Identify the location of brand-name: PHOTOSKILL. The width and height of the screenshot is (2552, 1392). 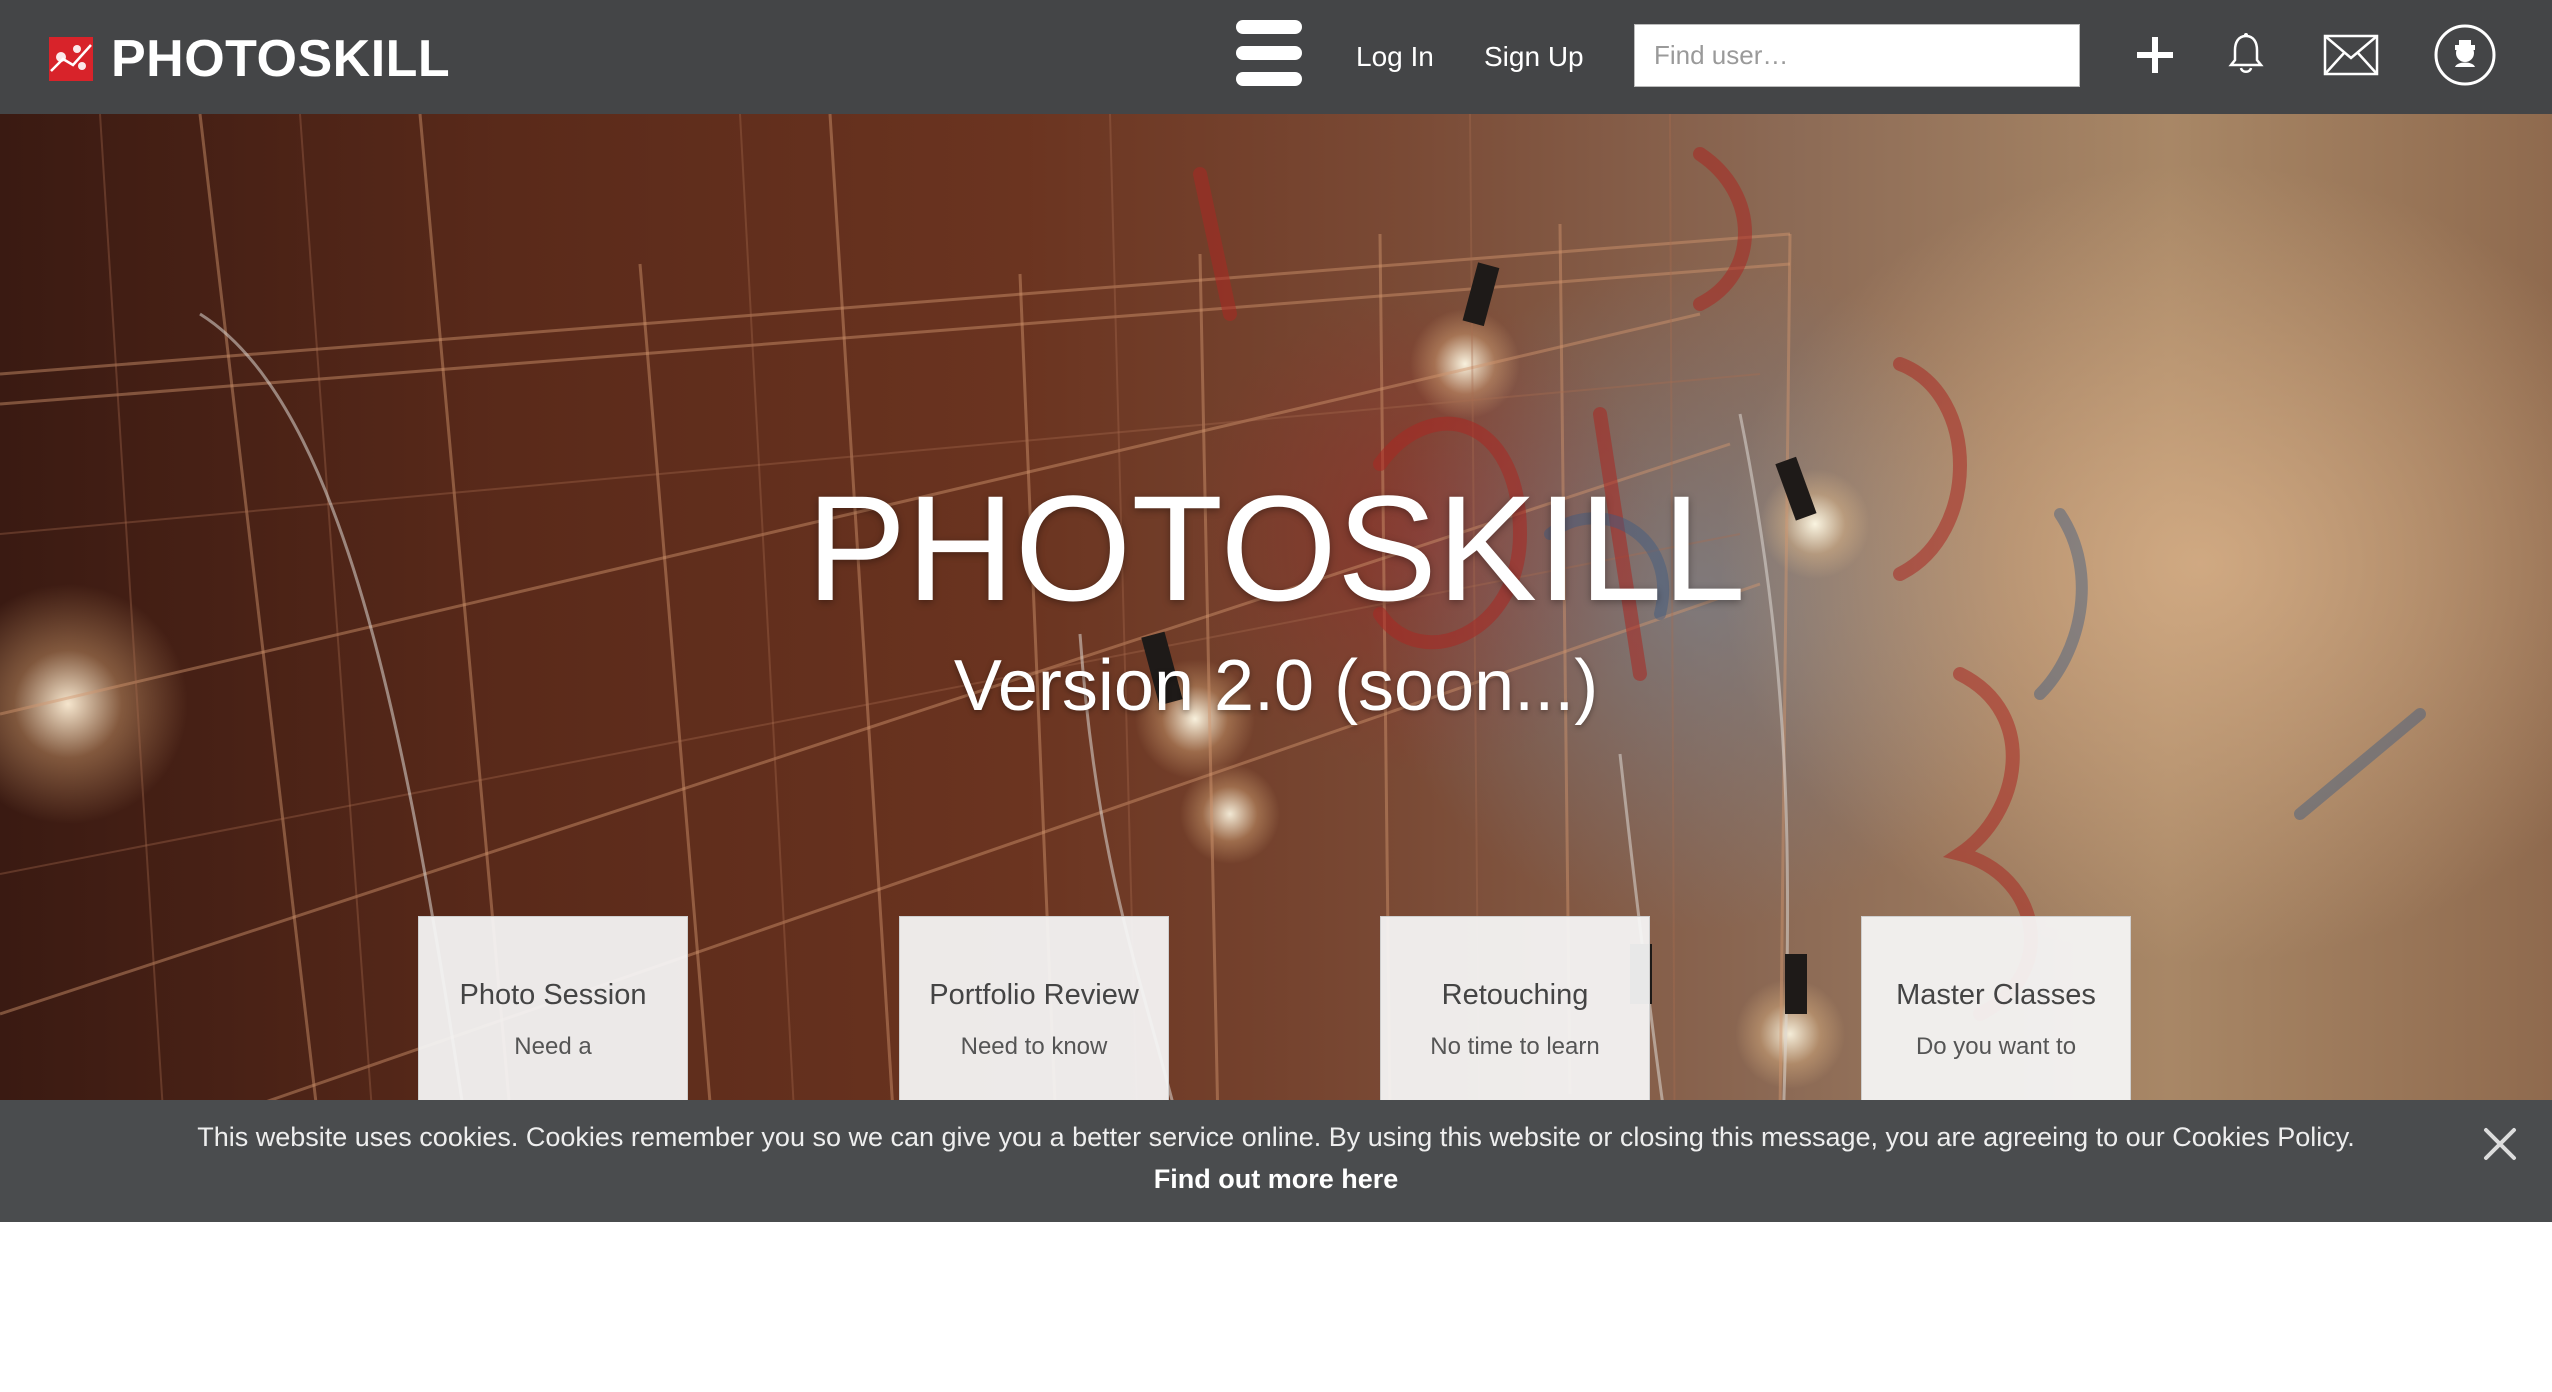
(281, 59).